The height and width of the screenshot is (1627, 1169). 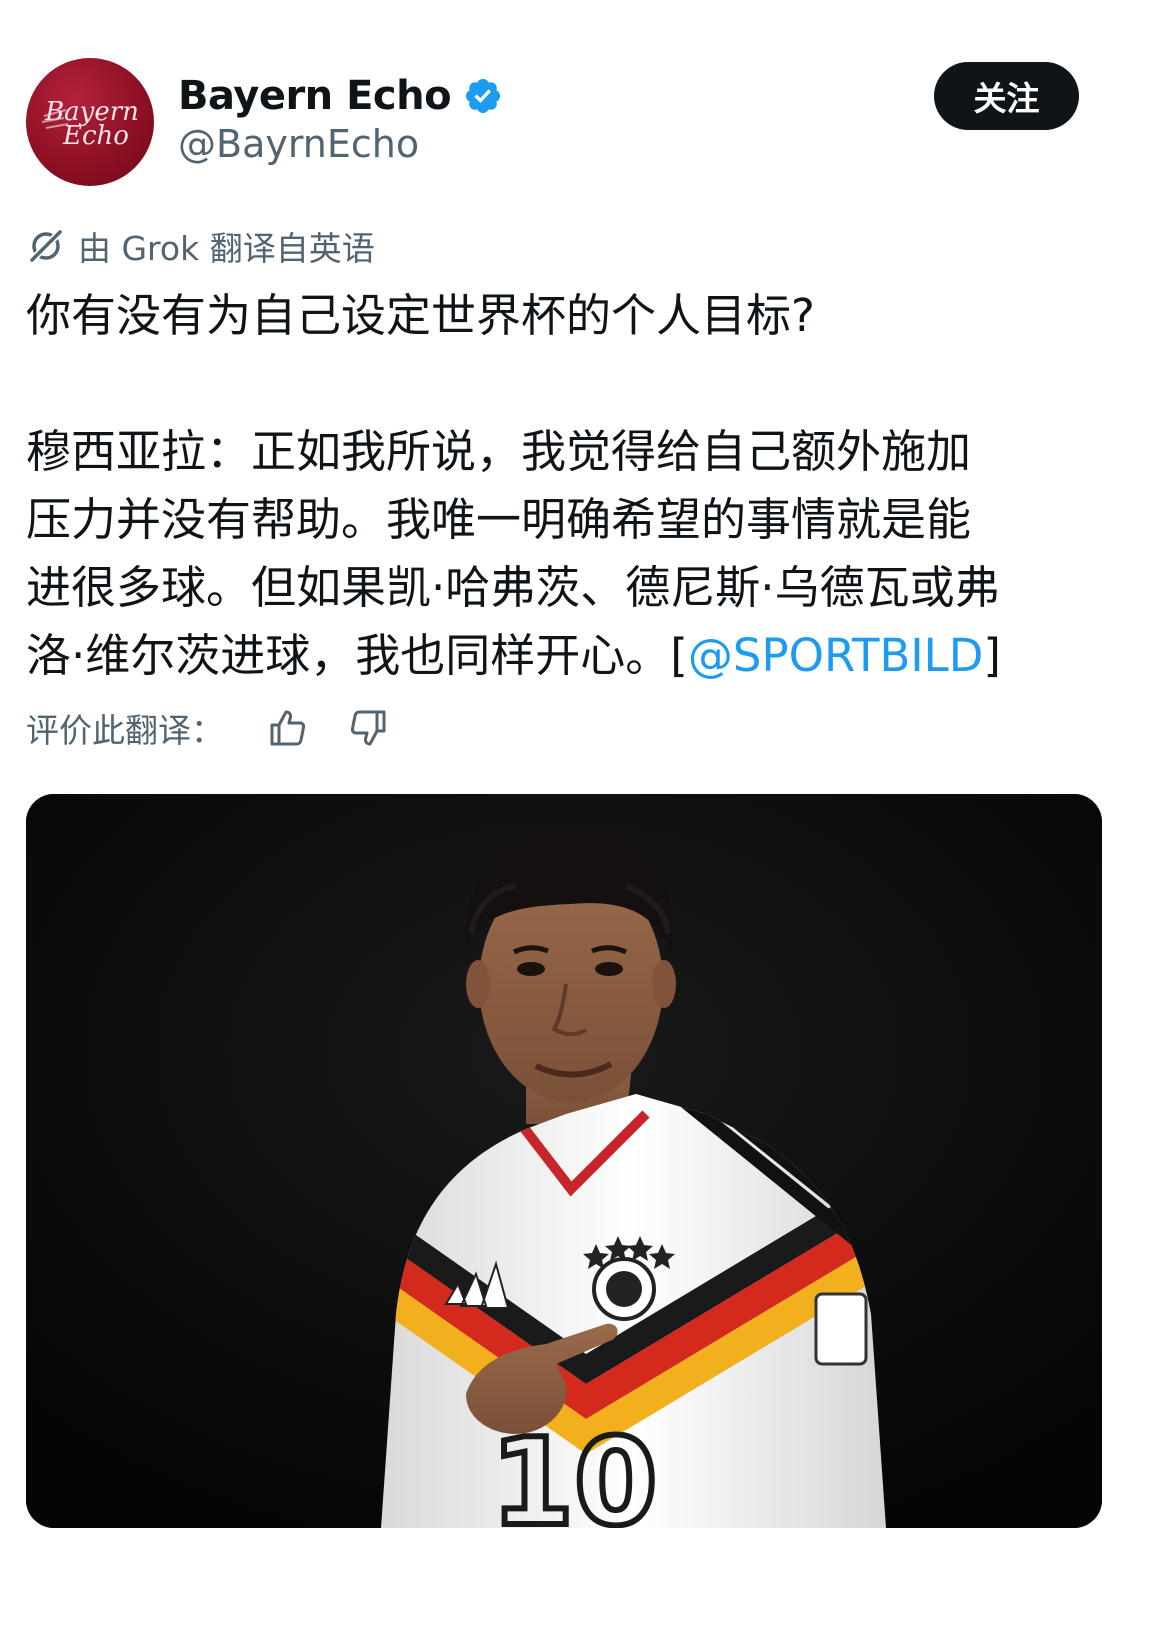 I want to click on avatar: Bayern Echo, so click(x=90, y=122).